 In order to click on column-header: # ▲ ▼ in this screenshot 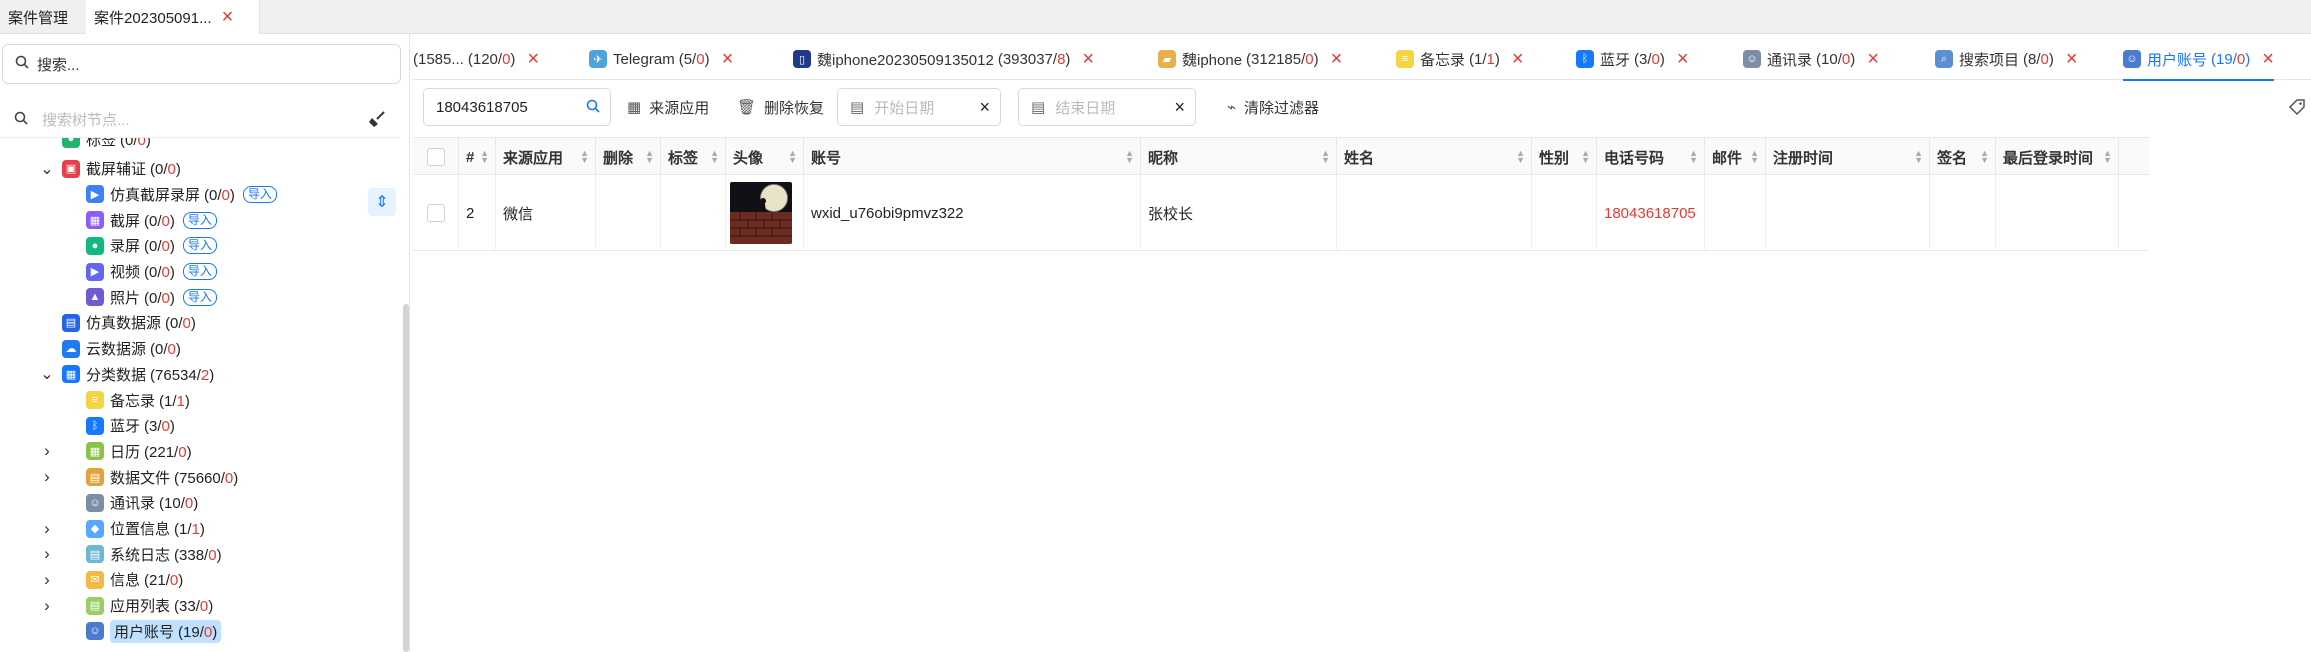, I will do `click(477, 157)`.